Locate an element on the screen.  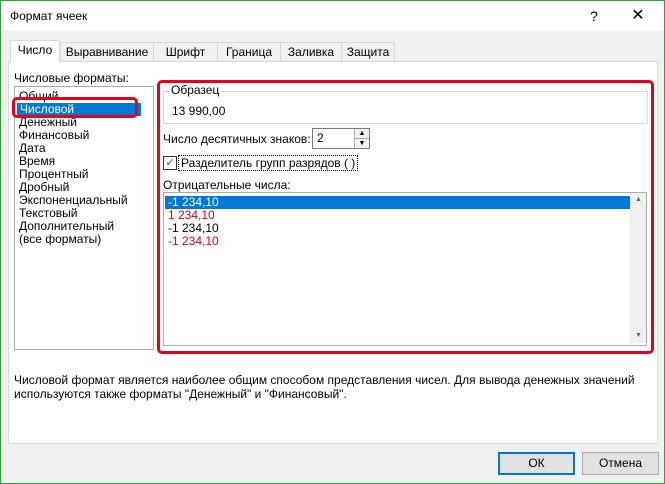
cancel-button: Отмена is located at coordinates (620, 463).